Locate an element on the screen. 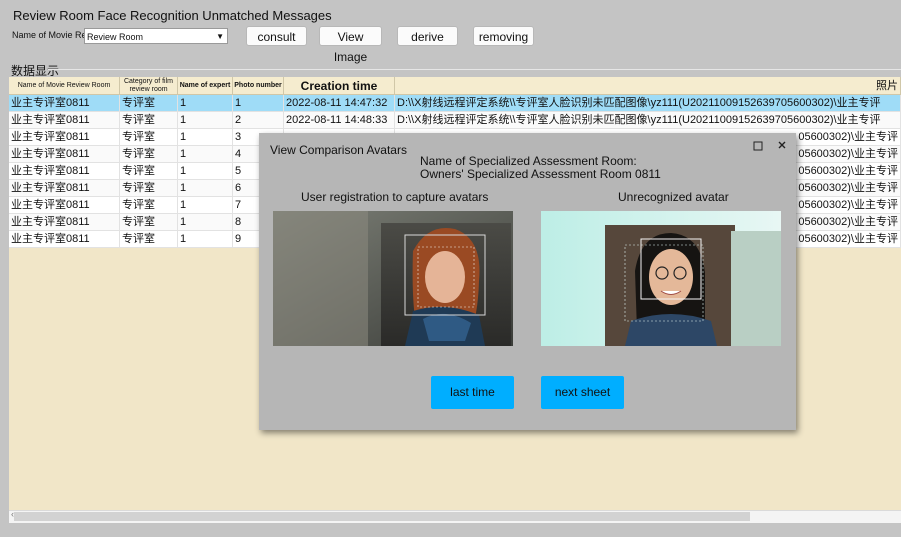  room-name-value: Owners' Specialized Assessment Room 0811 is located at coordinates (540, 174).